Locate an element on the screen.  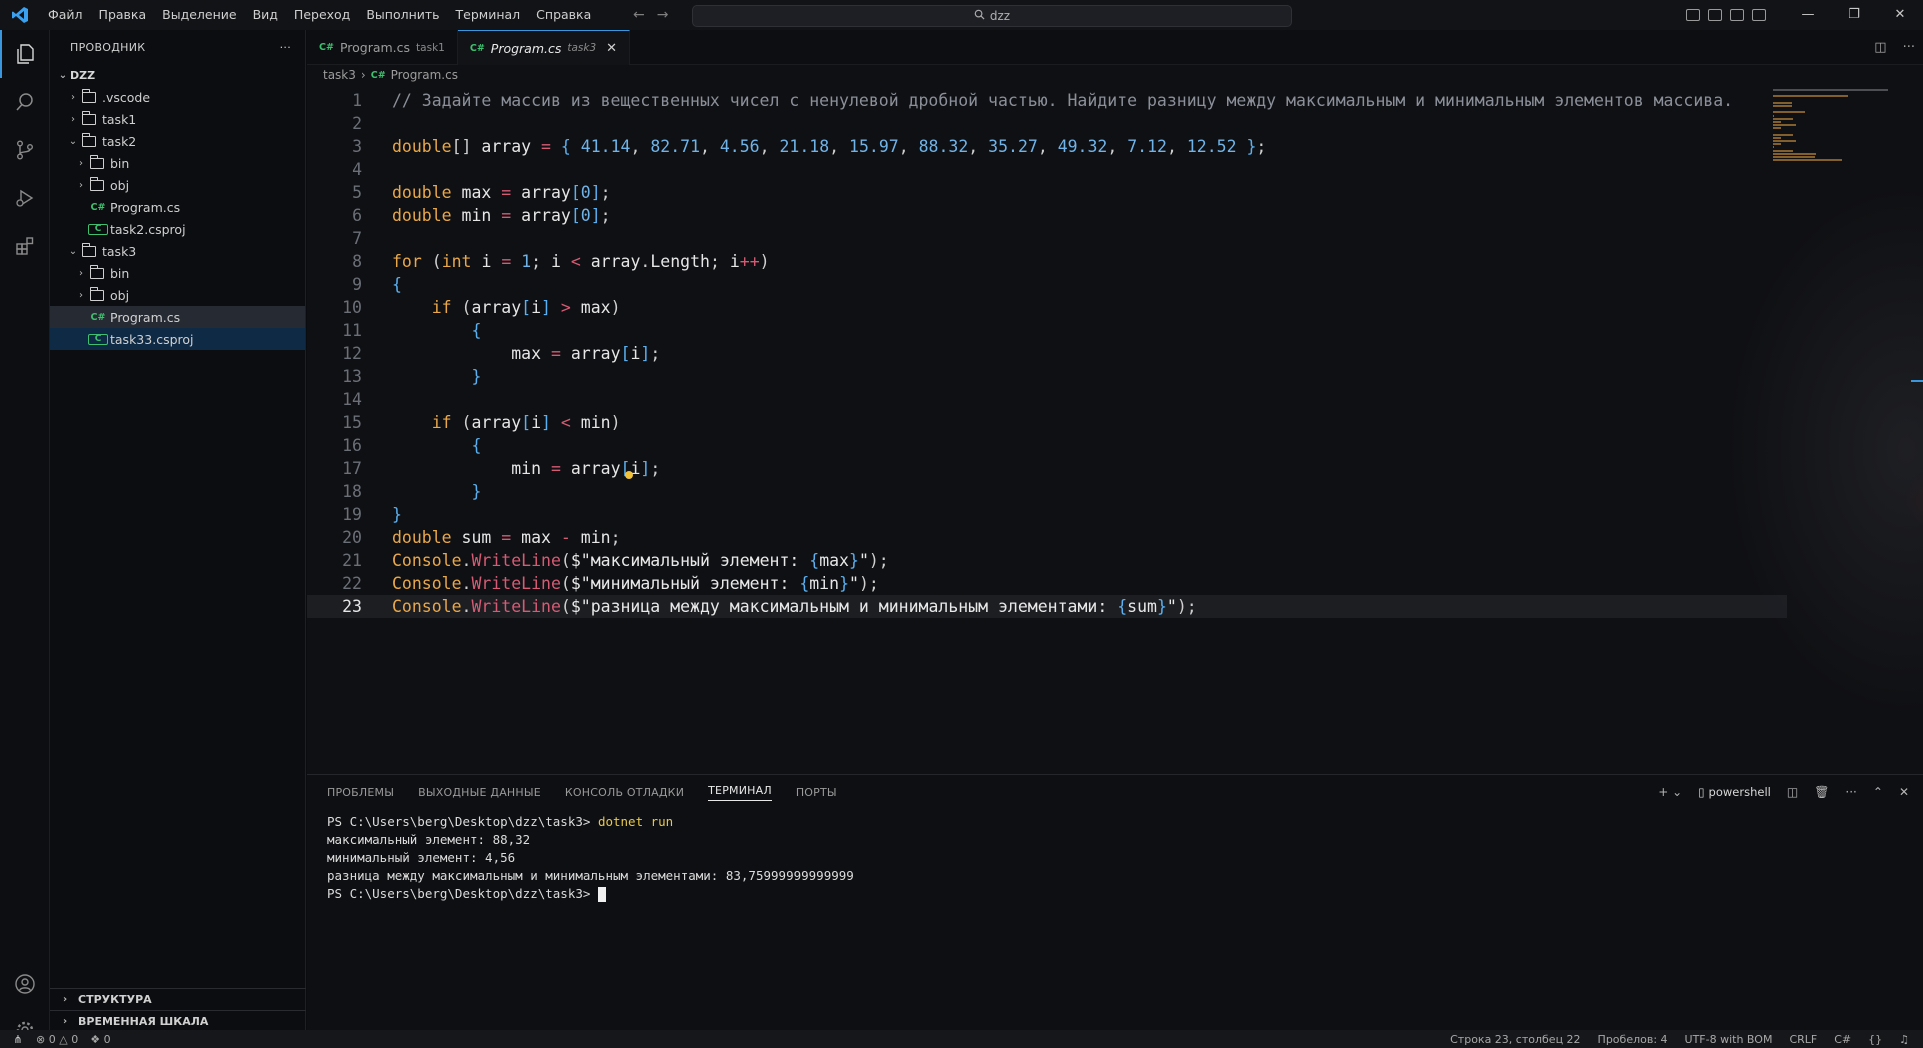
tab-problems: ПРОБЛЕМЫ is located at coordinates (360, 792).